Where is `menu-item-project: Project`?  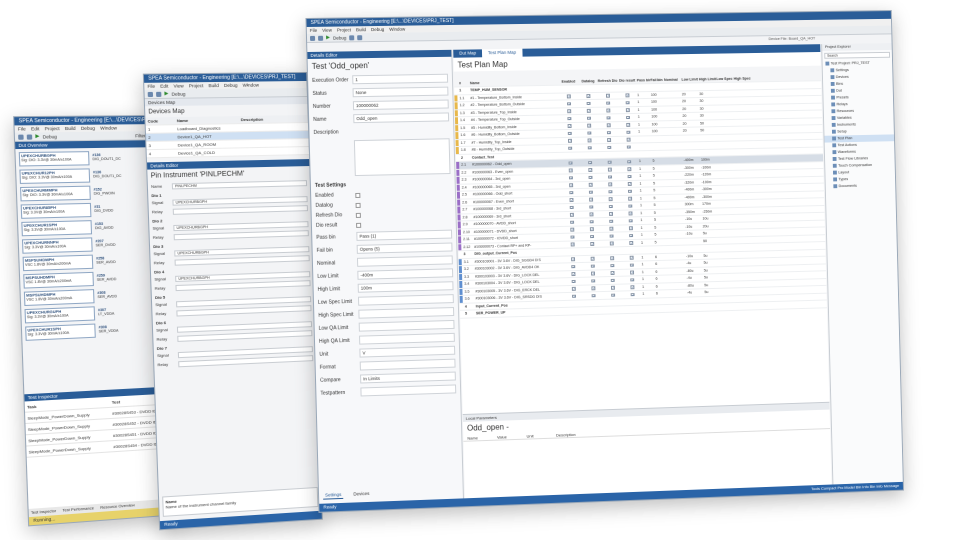 menu-item-project: Project is located at coordinates (196, 85).